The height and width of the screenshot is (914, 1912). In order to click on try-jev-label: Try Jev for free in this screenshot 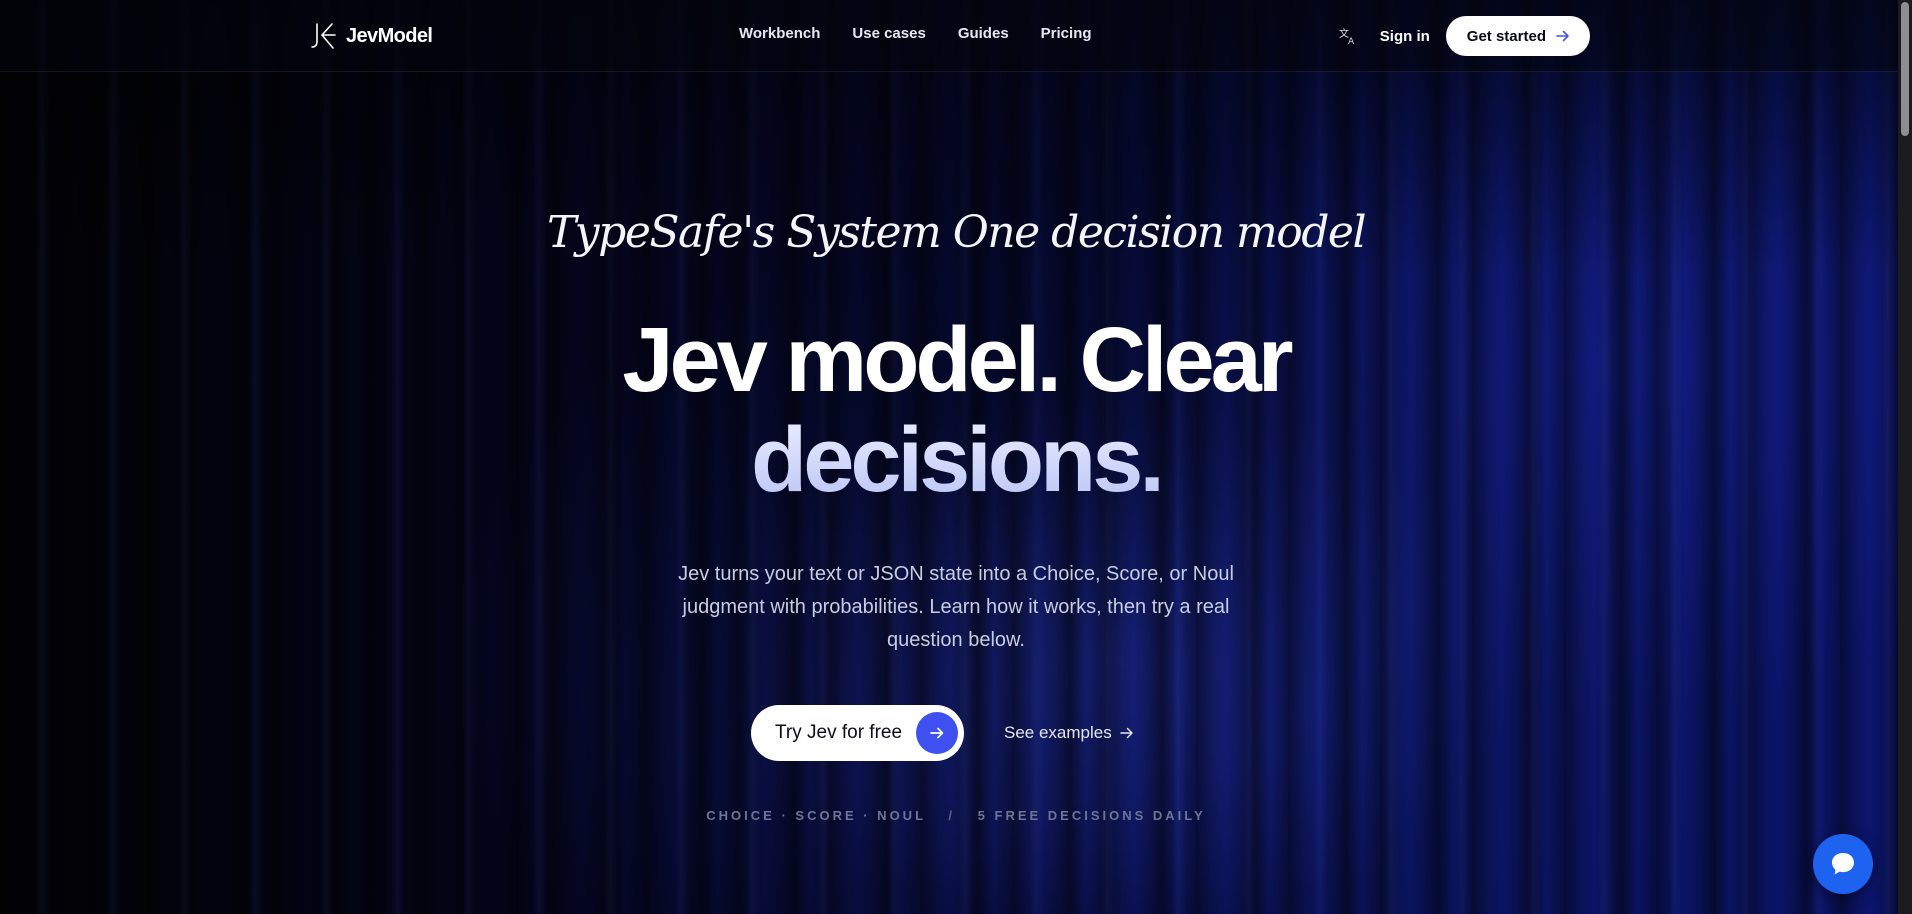, I will do `click(839, 732)`.